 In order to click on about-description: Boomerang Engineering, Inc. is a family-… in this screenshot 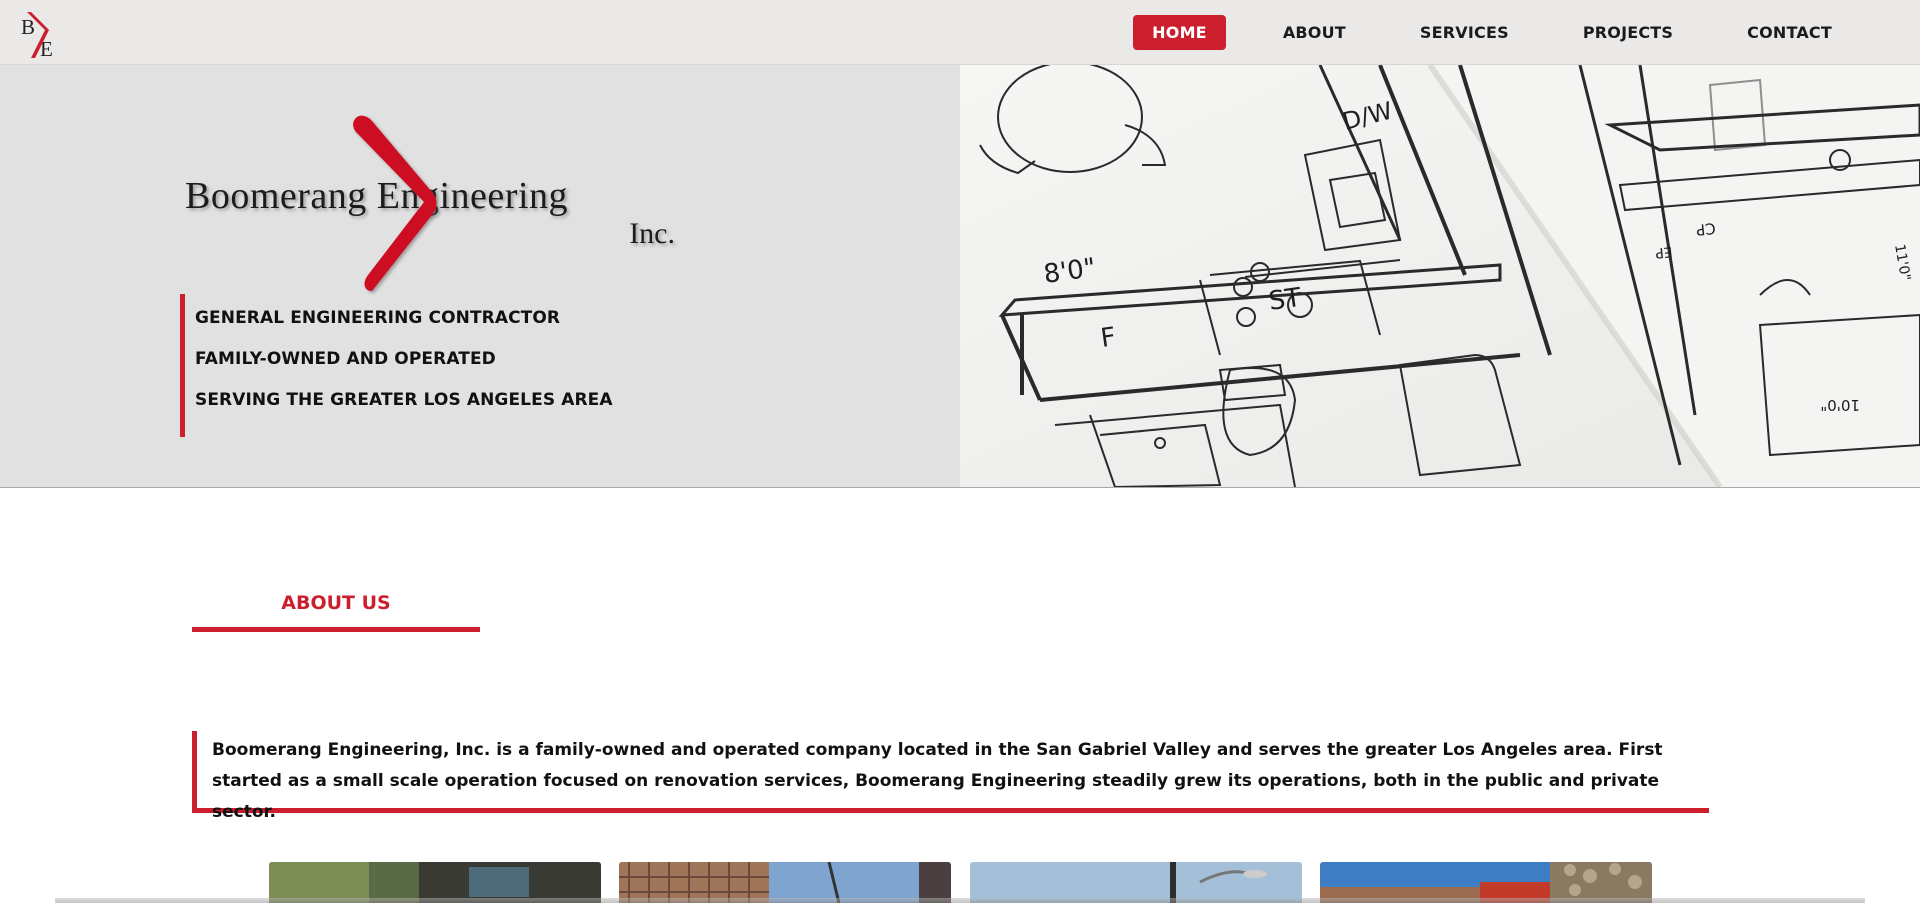, I will do `click(937, 781)`.